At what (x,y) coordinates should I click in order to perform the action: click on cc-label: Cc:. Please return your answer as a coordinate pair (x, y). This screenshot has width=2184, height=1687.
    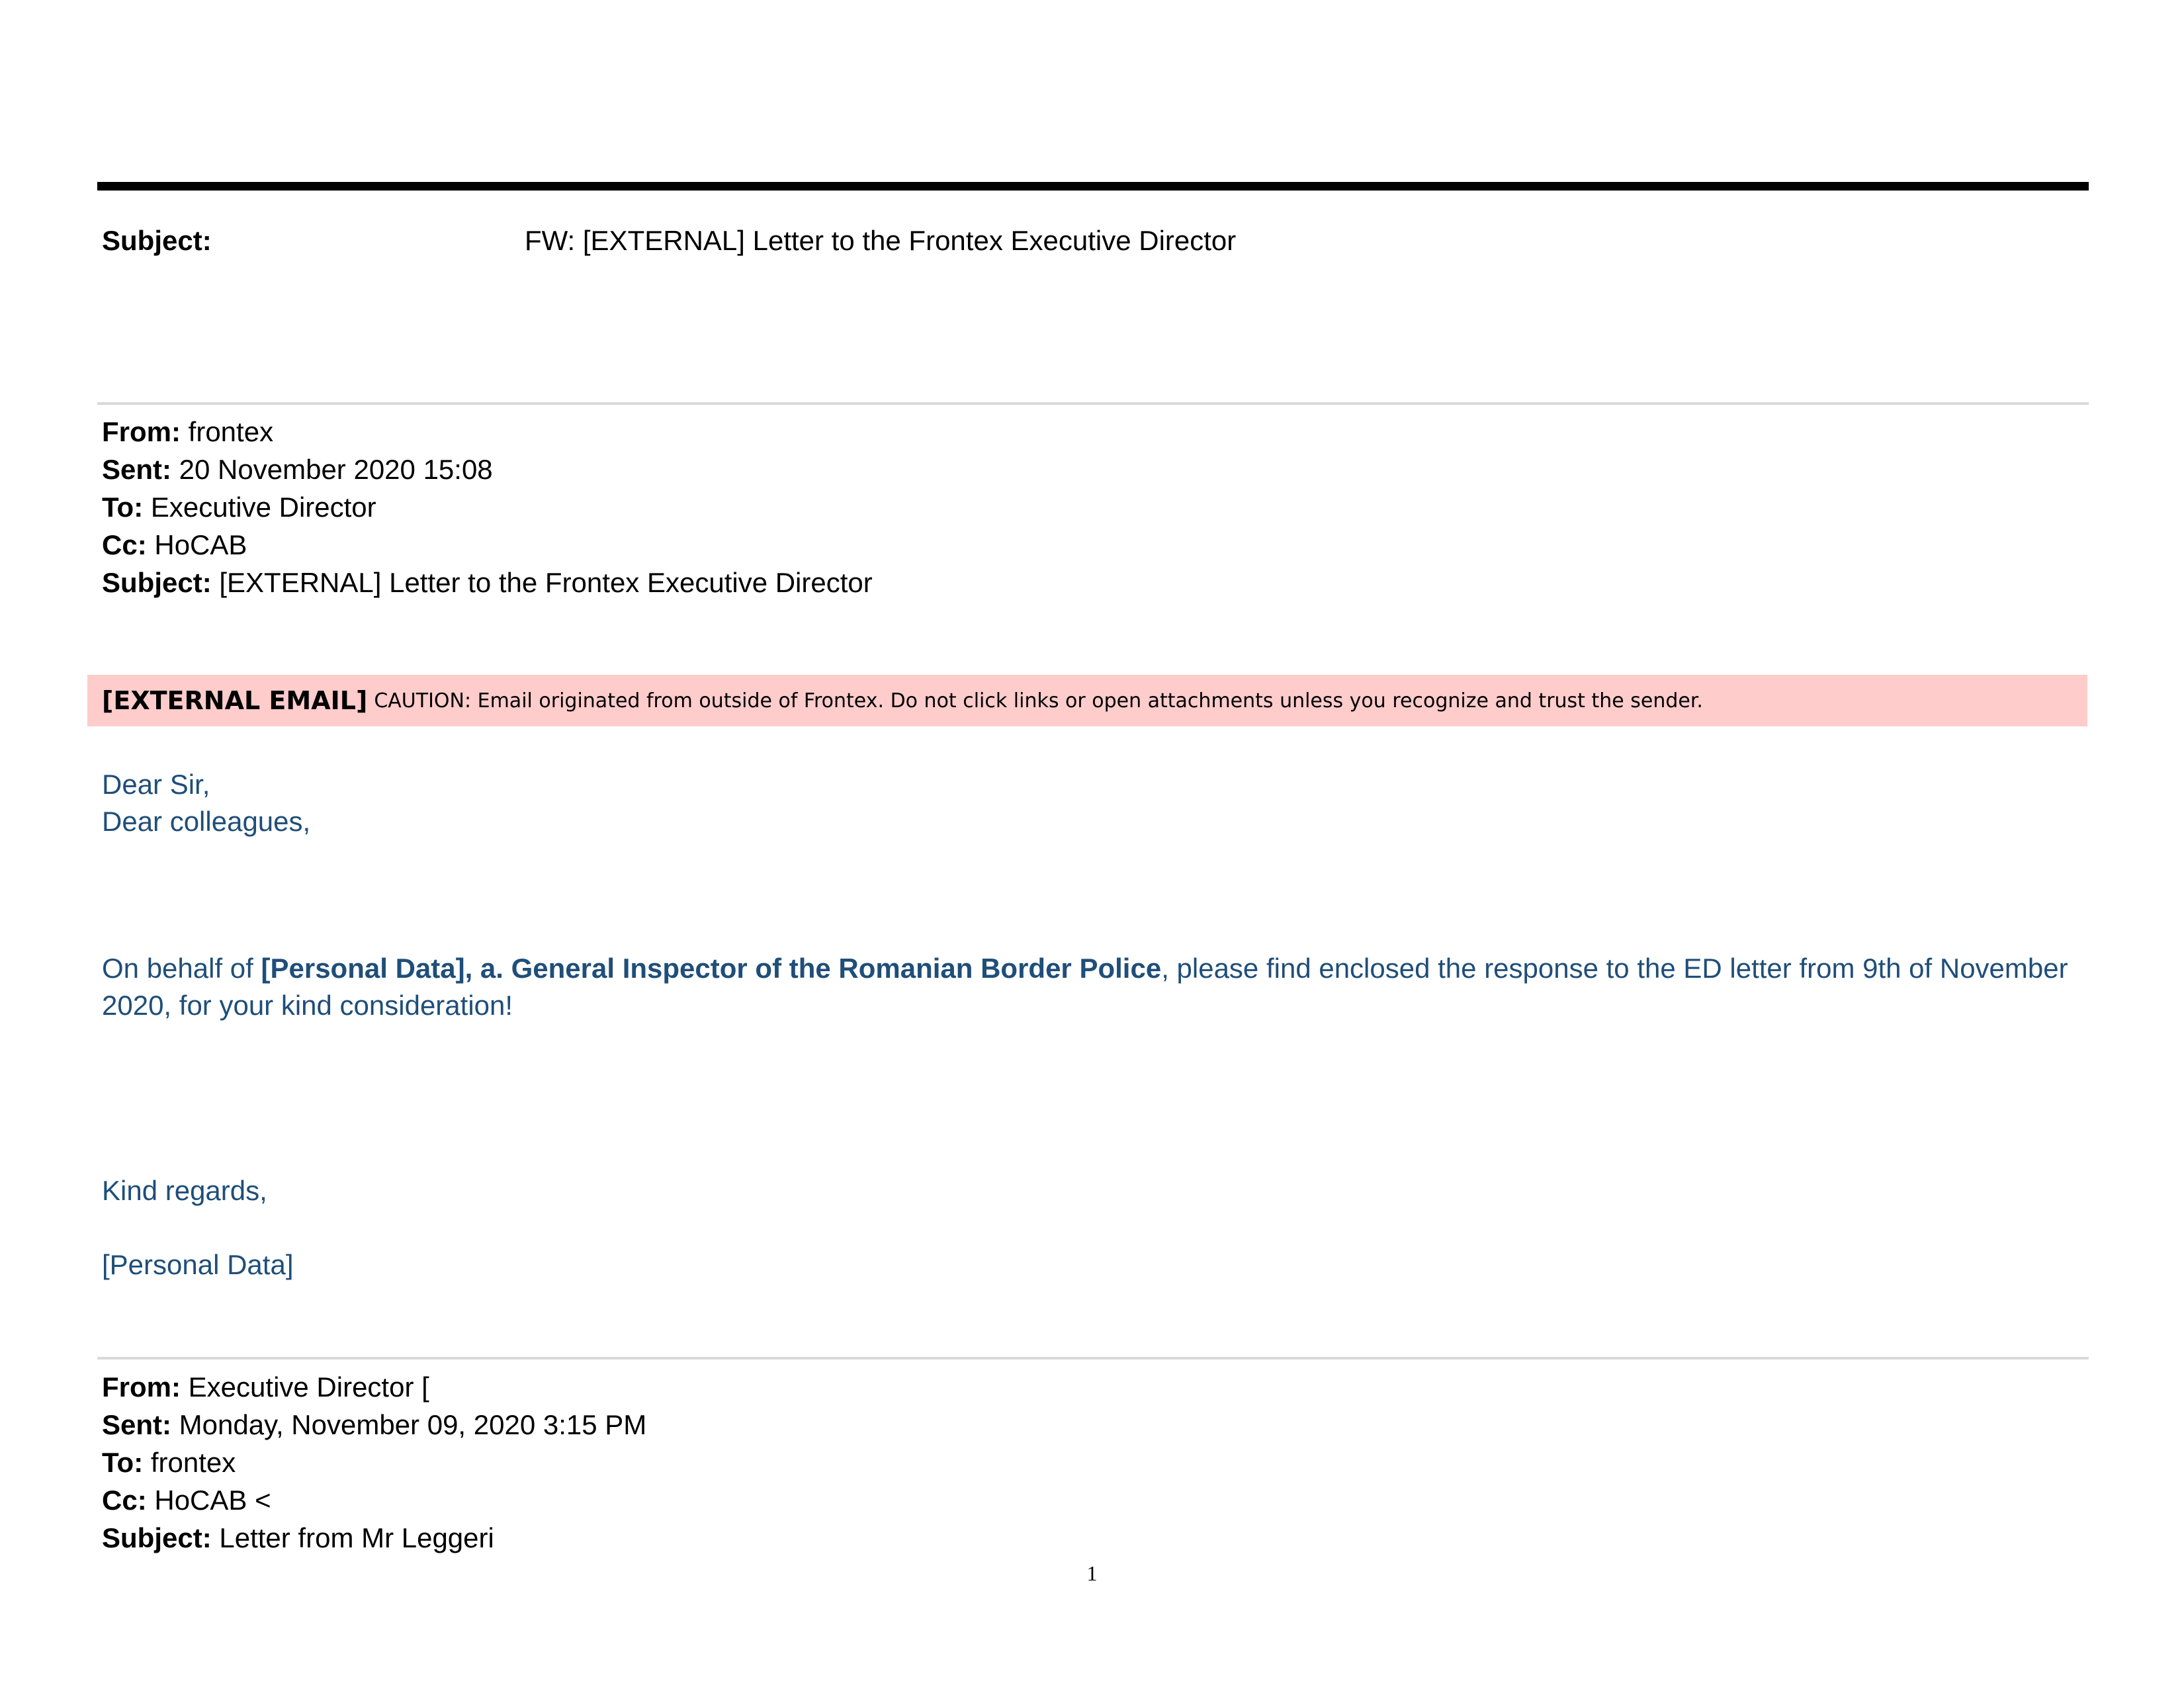
    Looking at the image, I should click on (124, 544).